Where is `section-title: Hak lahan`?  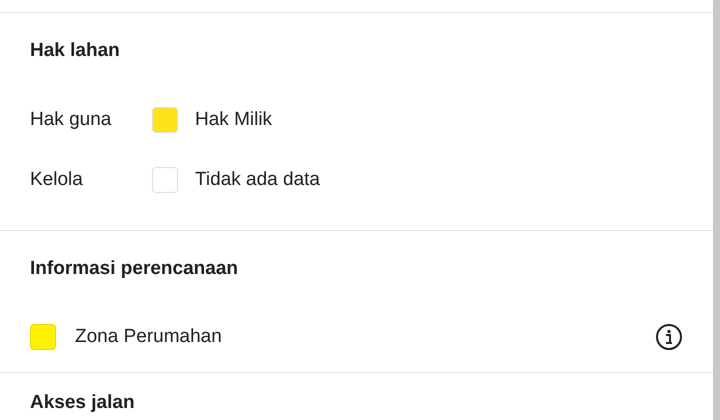
section-title: Hak lahan is located at coordinates (75, 51).